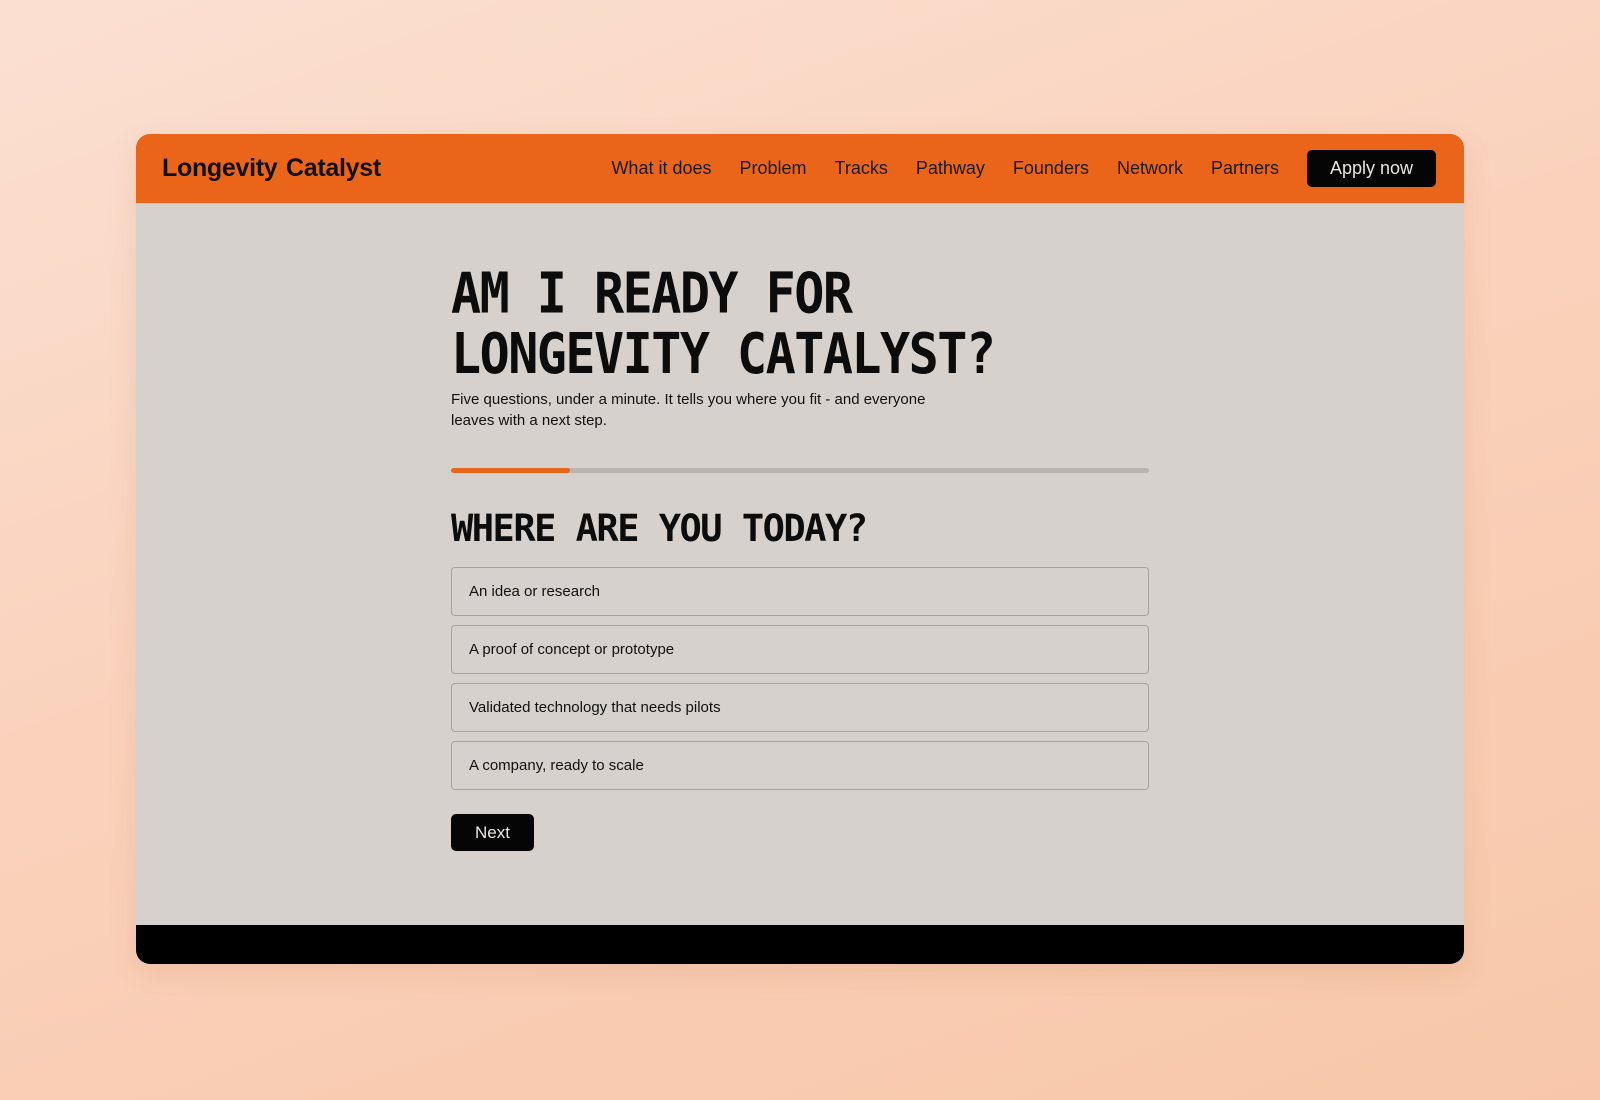 The image size is (1600, 1100). Describe the element at coordinates (1051, 168) in the screenshot. I see `nav-link-founders: Founders` at that location.